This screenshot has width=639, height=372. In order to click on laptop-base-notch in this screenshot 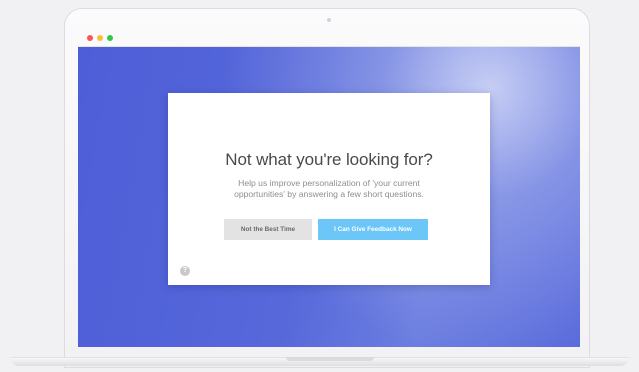, I will do `click(330, 359)`.